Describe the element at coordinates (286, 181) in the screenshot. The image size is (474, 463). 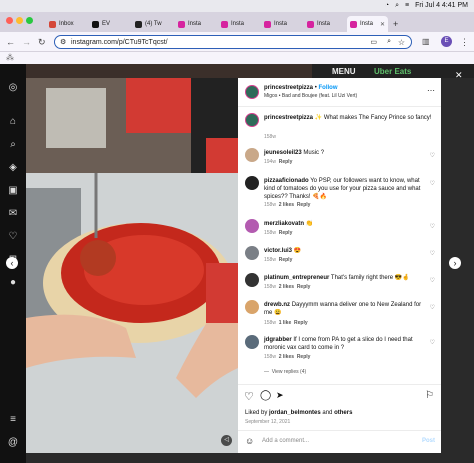
I see `comment-username: pizzaaficionado` at that location.